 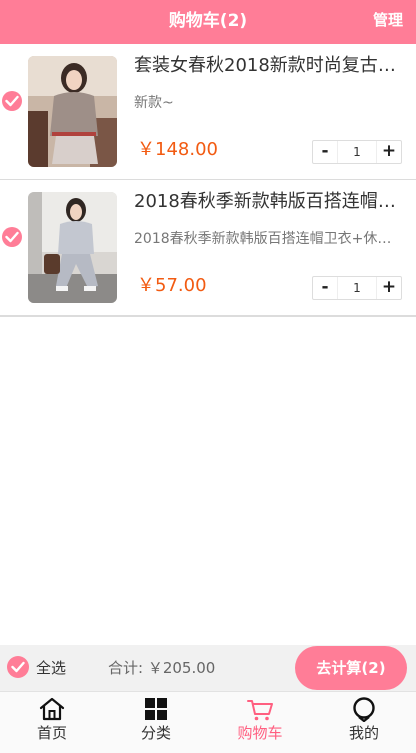 I want to click on manage-button: 管理, so click(x=388, y=20).